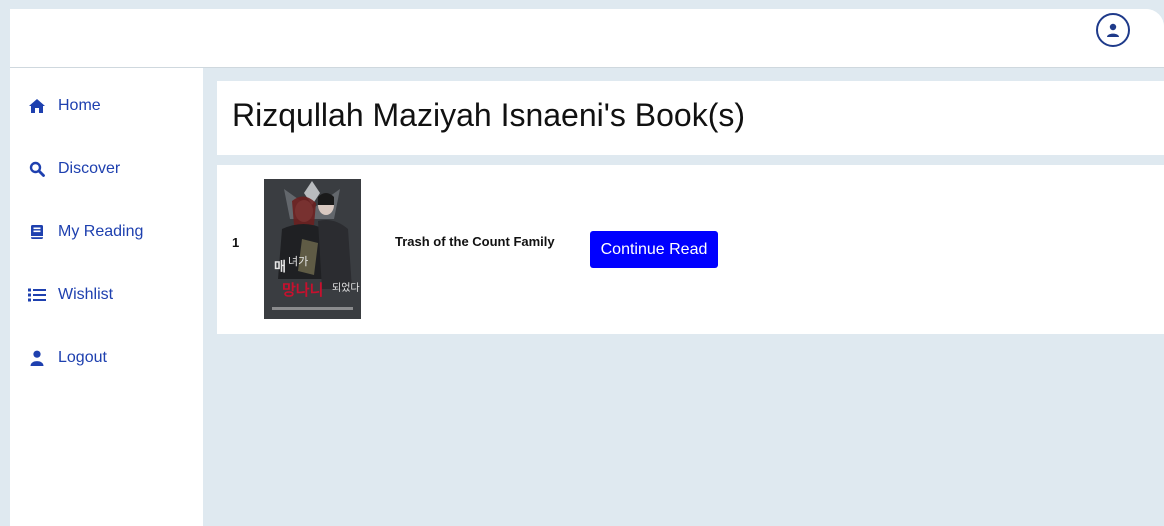  I want to click on sidebar-item-my-reading: My Reading, so click(85, 232).